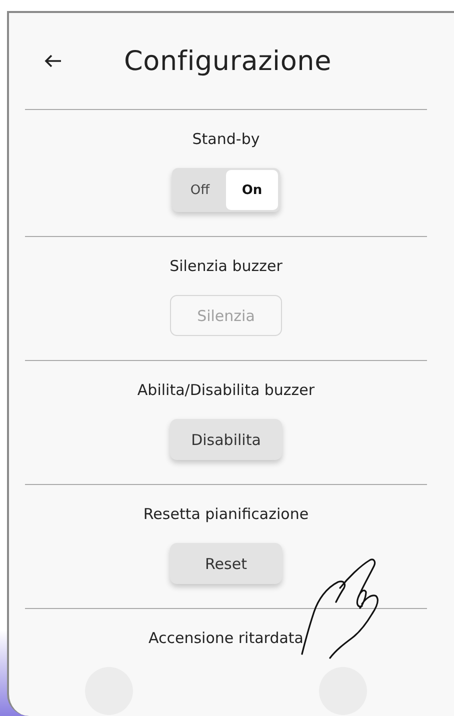  I want to click on section-title: Resetta pianificazione, so click(226, 514).